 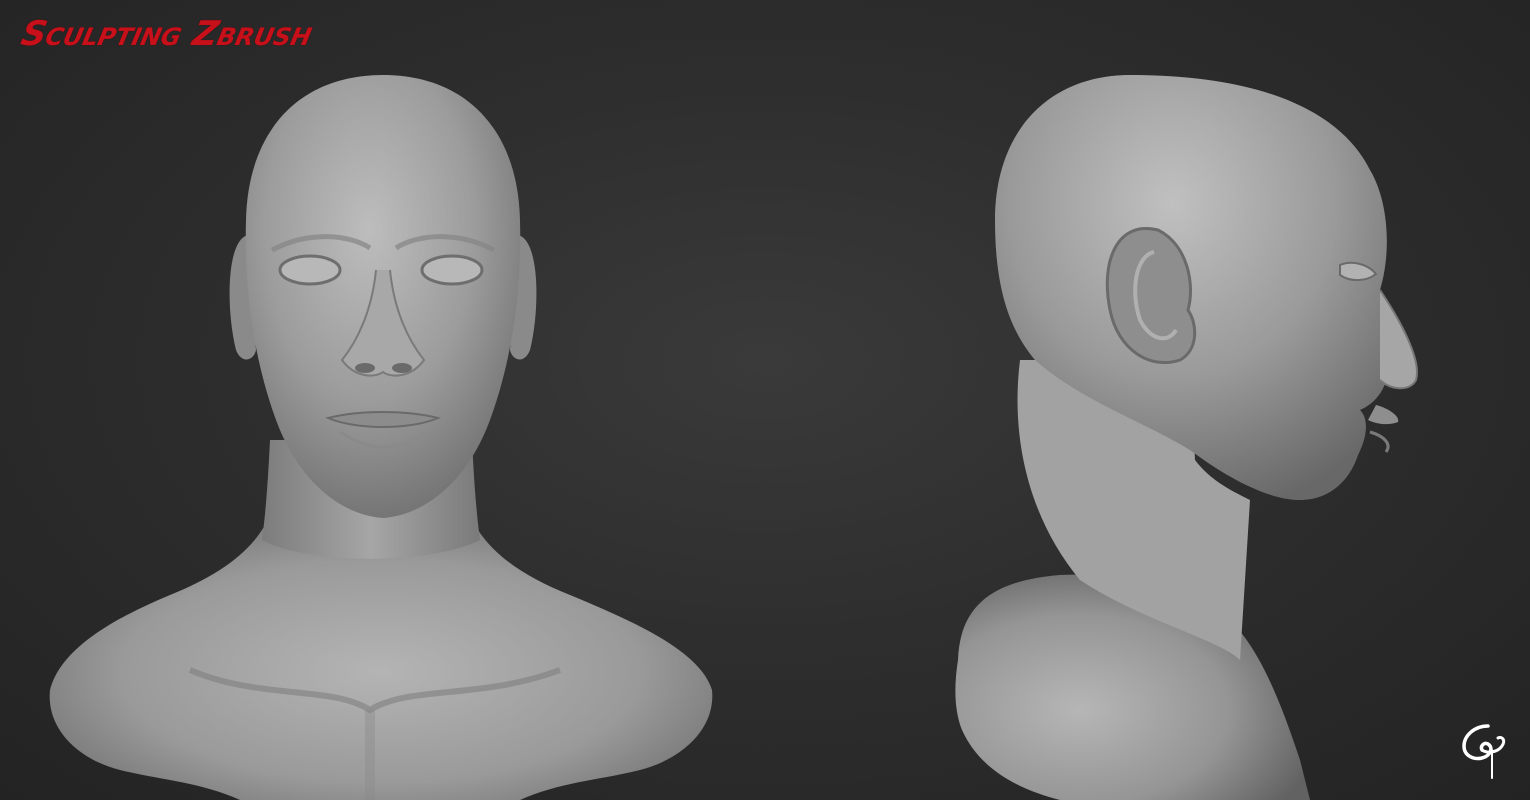 I want to click on artist-signature-logo, so click(x=1484, y=751).